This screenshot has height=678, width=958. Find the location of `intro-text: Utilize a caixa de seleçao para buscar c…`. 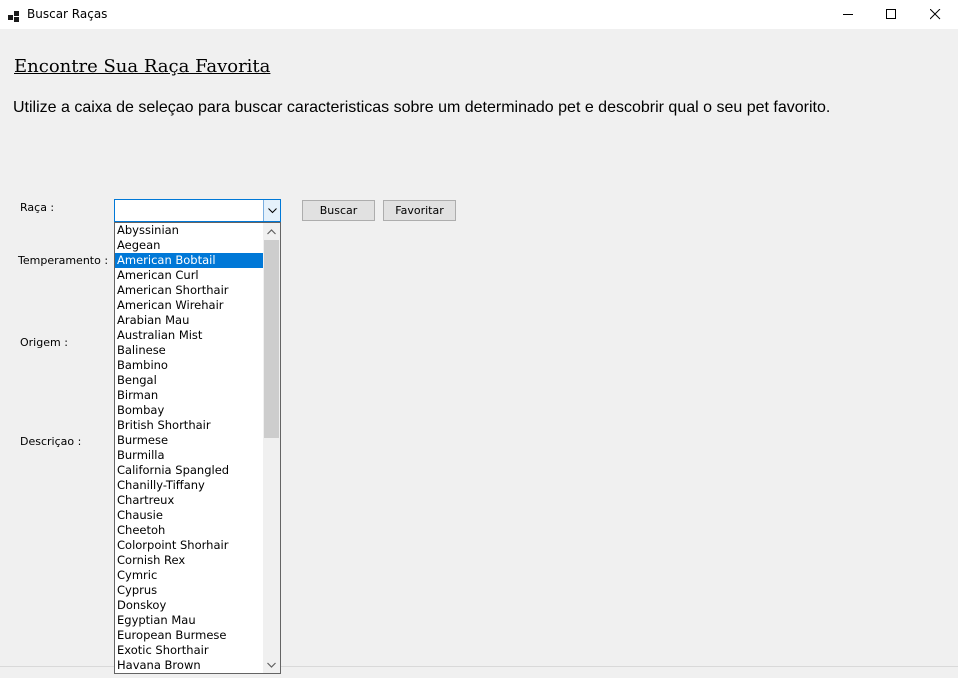

intro-text: Utilize a caixa de seleçao para buscar c… is located at coordinates (422, 107).